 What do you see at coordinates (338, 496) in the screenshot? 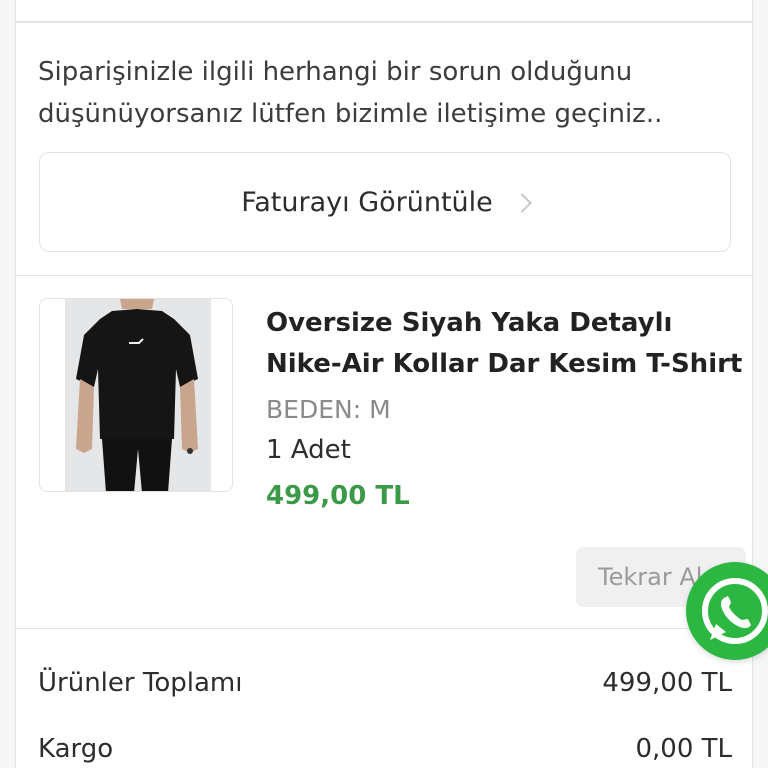
I see `product-price: 499,00 TL` at bounding box center [338, 496].